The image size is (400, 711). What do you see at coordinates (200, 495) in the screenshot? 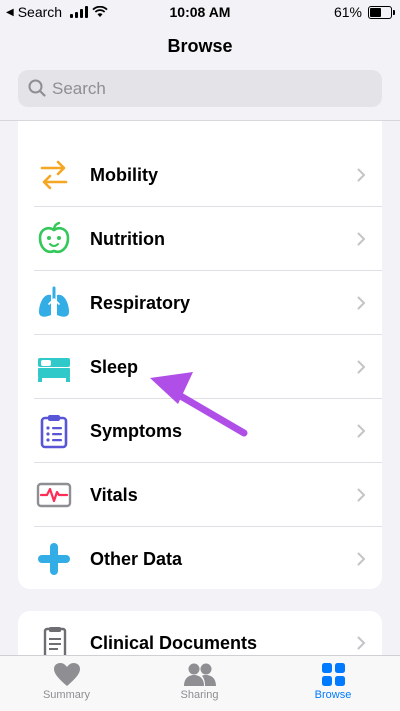
I see `category-row-vitals: Vitals` at bounding box center [200, 495].